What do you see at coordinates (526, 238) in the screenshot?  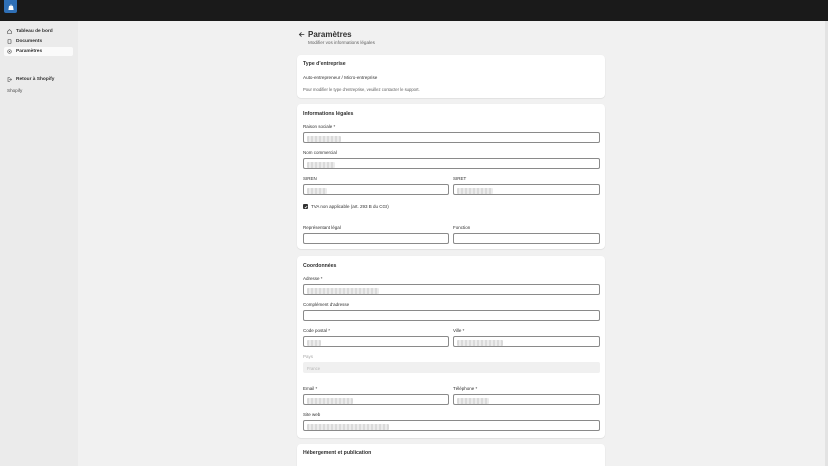 I see `fonction-input` at bounding box center [526, 238].